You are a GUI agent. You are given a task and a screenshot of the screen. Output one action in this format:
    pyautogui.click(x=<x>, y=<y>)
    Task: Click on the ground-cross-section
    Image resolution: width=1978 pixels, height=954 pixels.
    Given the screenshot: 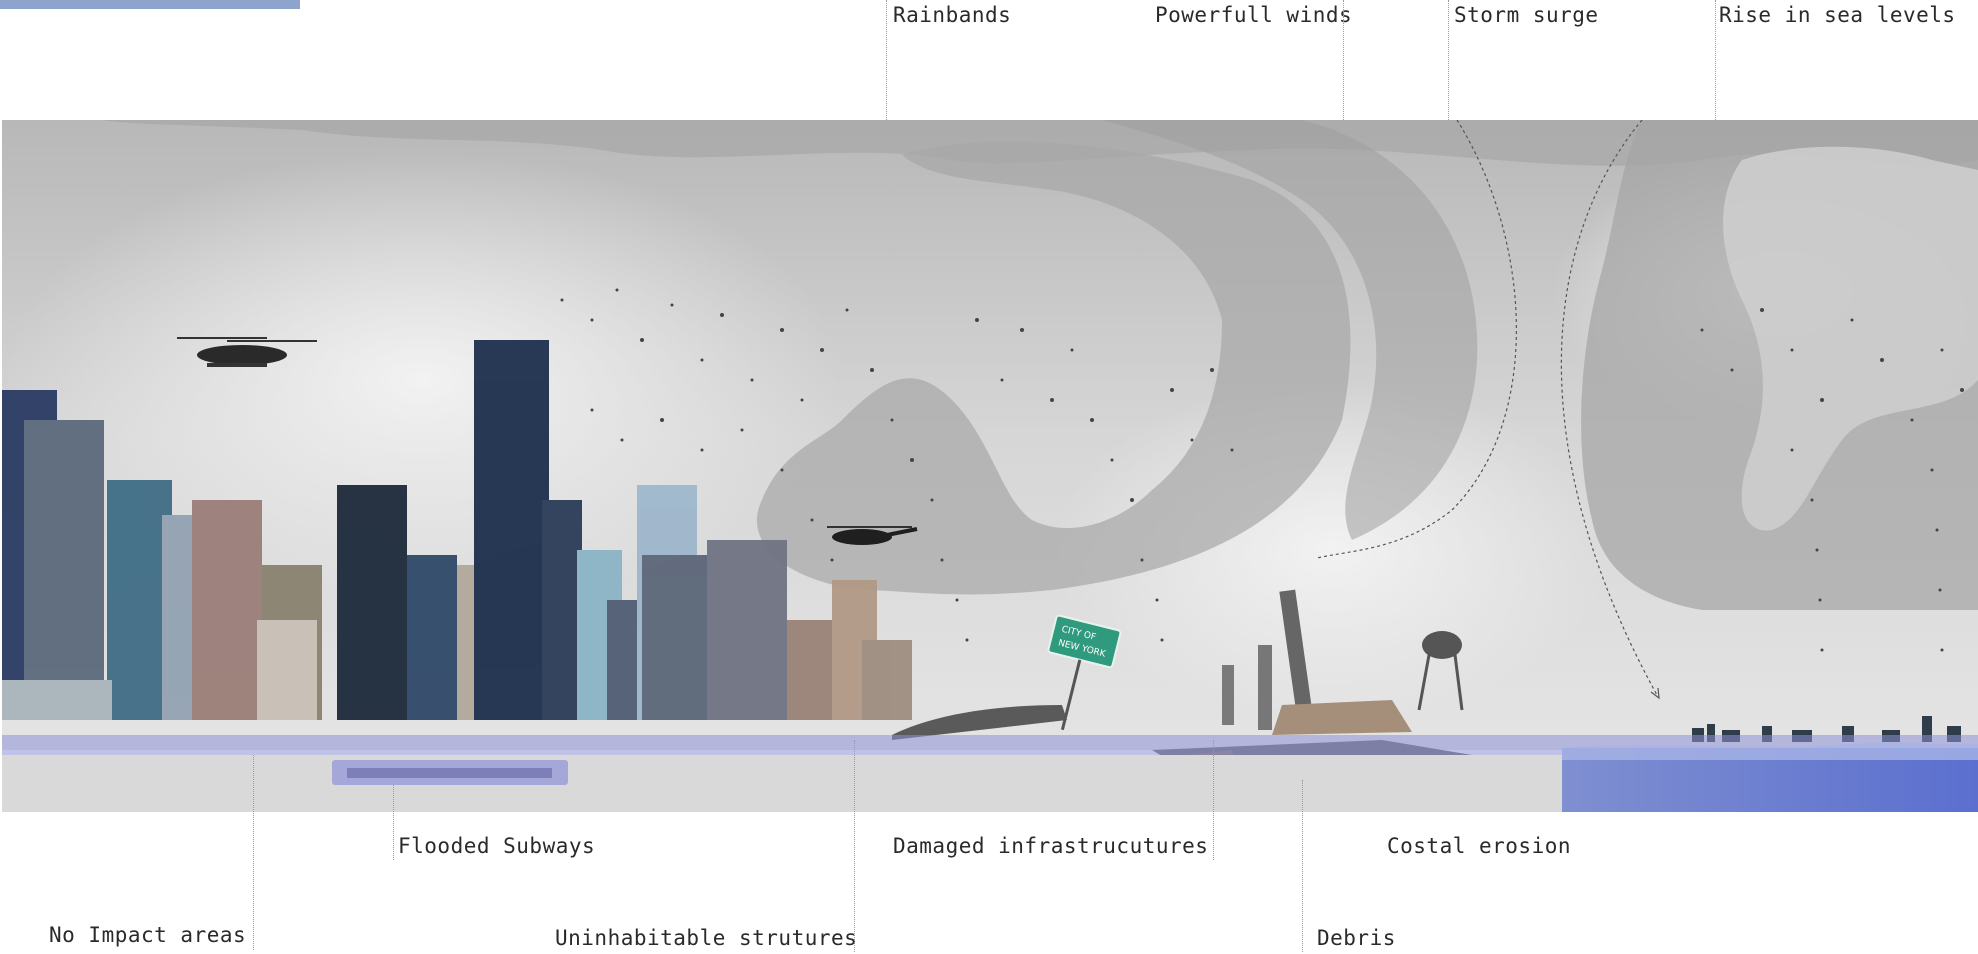 What is the action you would take?
    pyautogui.click(x=782, y=783)
    